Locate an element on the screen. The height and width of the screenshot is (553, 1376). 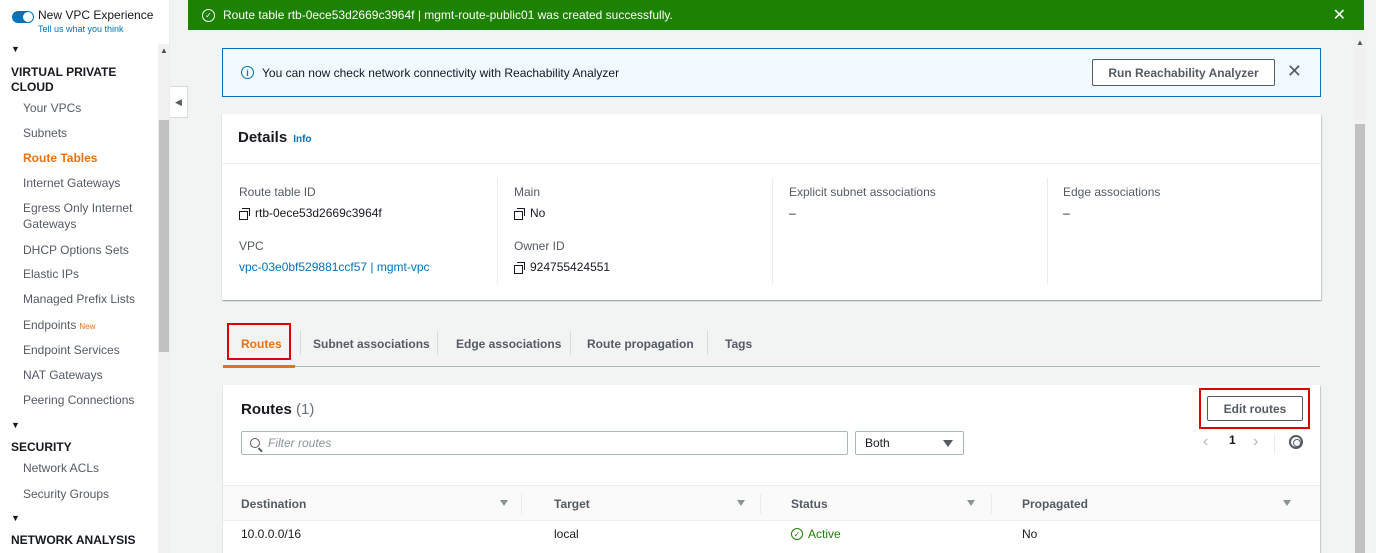
sidebar-item-endpoints: Endpoints New is located at coordinates (88, 326).